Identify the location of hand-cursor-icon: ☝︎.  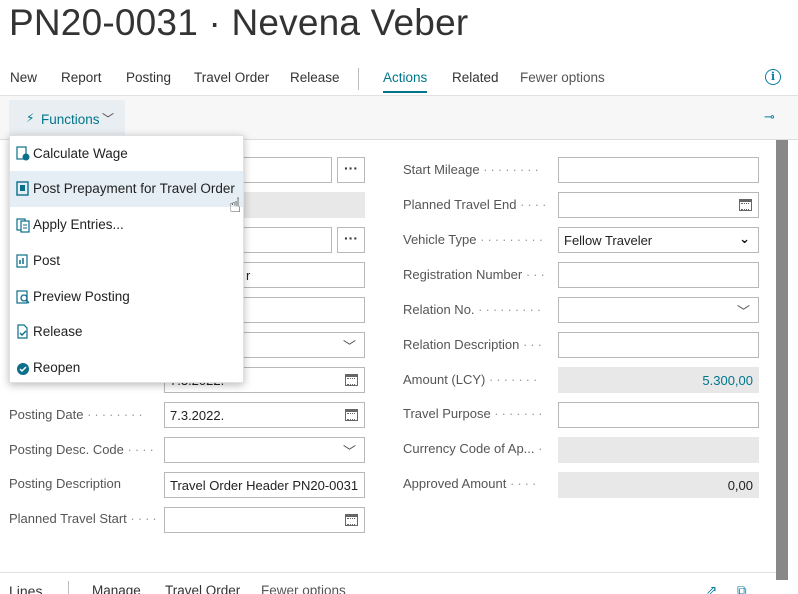
(235, 206).